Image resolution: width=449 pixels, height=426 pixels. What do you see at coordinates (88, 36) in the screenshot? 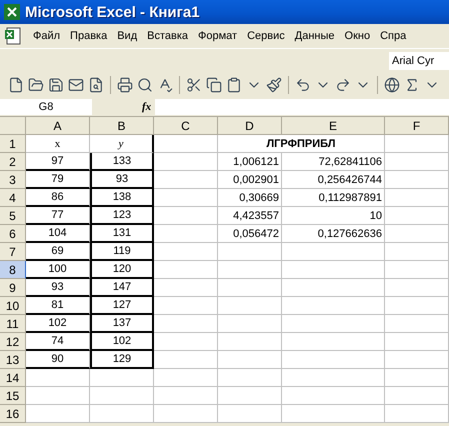
I see `menu-item: Правка` at bounding box center [88, 36].